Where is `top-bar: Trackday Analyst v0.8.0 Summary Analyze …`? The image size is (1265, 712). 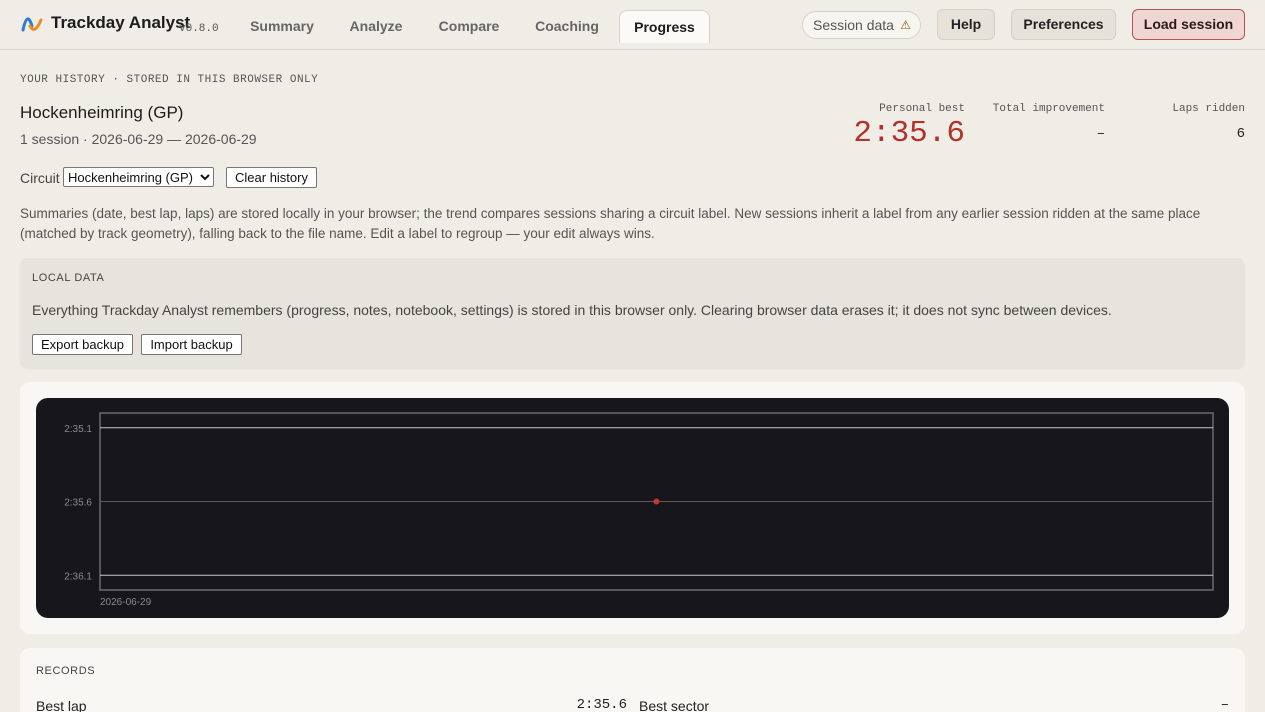 top-bar: Trackday Analyst v0.8.0 Summary Analyze … is located at coordinates (632, 25).